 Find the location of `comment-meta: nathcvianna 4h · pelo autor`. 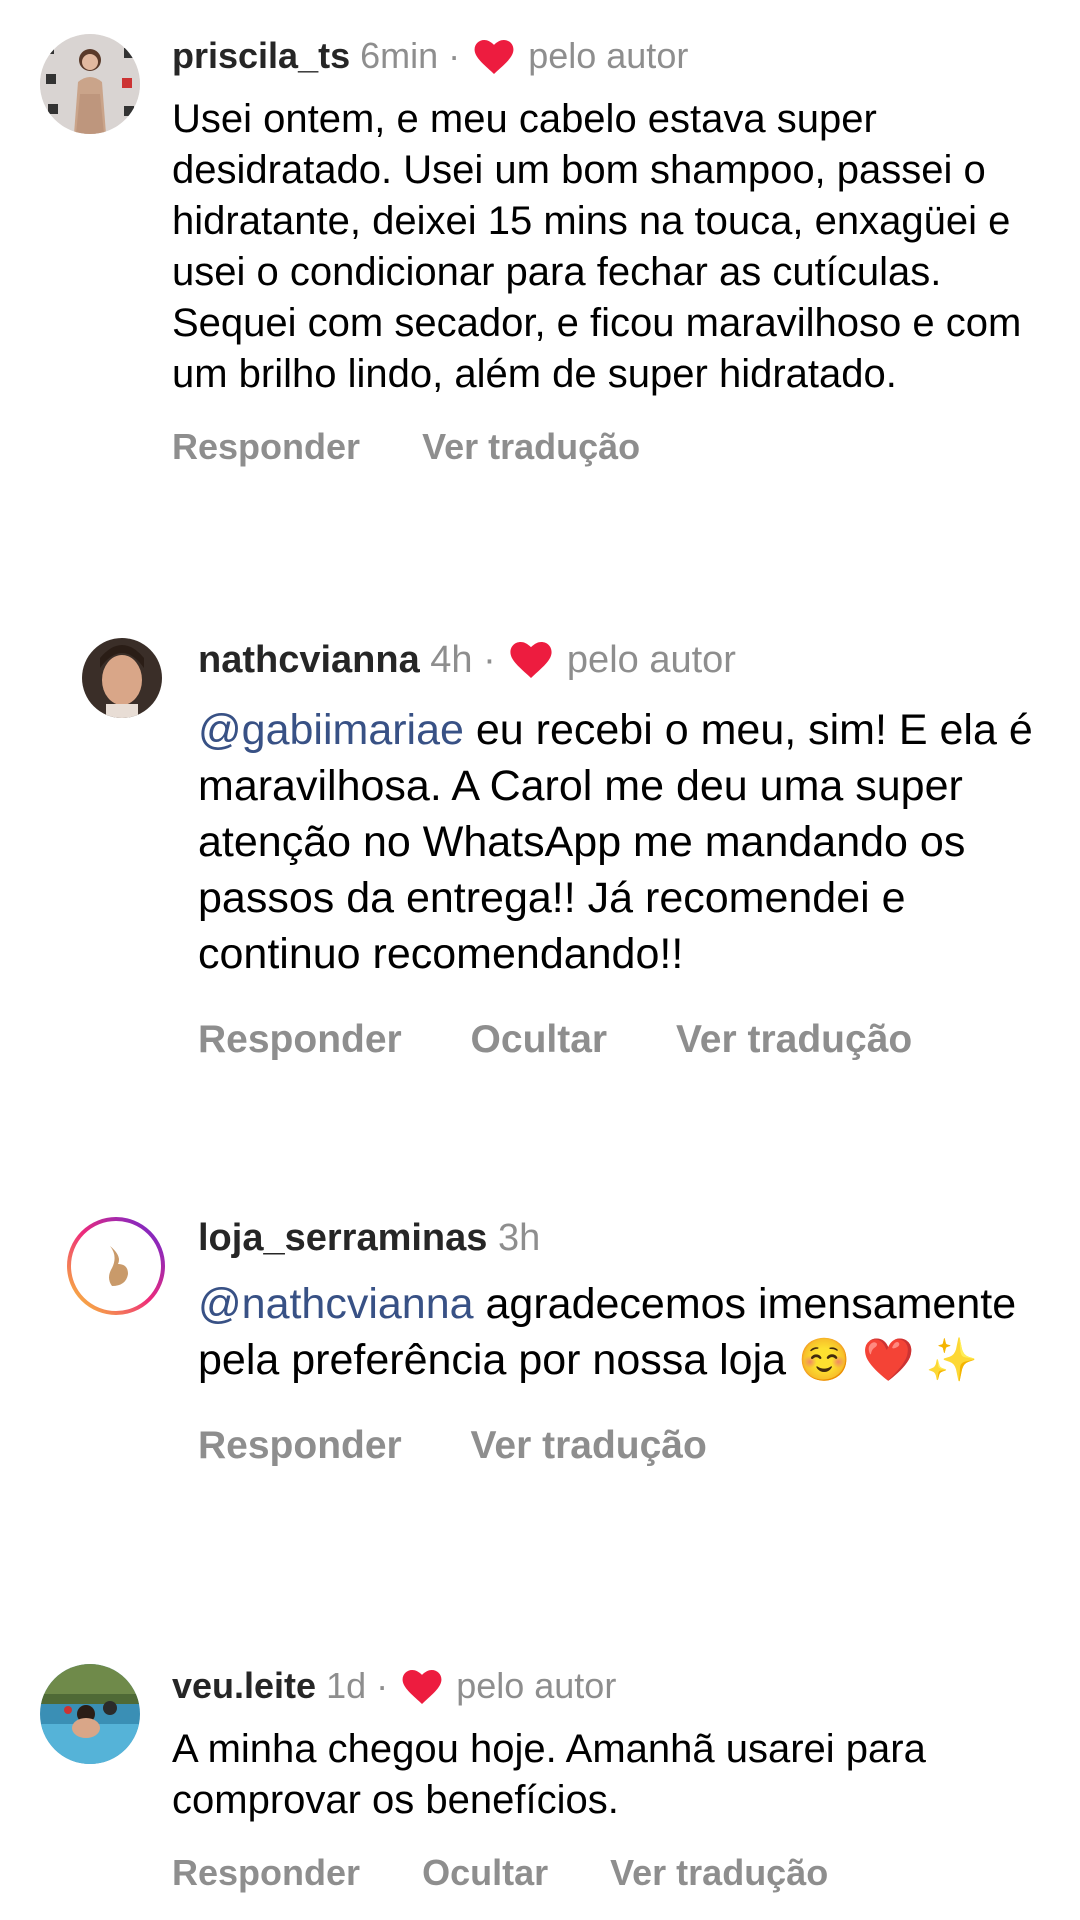

comment-meta: nathcvianna 4h · pelo autor is located at coordinates (627, 663).